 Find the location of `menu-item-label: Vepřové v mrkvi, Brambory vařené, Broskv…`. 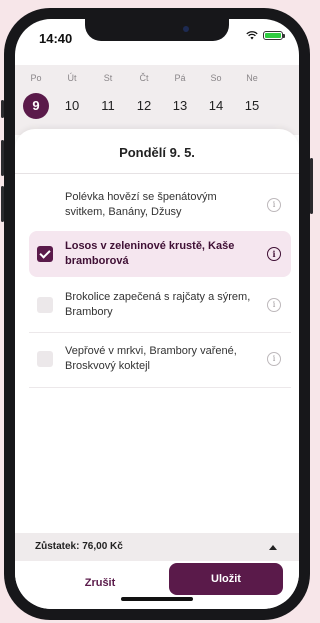

menu-item-label: Vepřové v mrkvi, Brambory vařené, Broskv… is located at coordinates (151, 358).